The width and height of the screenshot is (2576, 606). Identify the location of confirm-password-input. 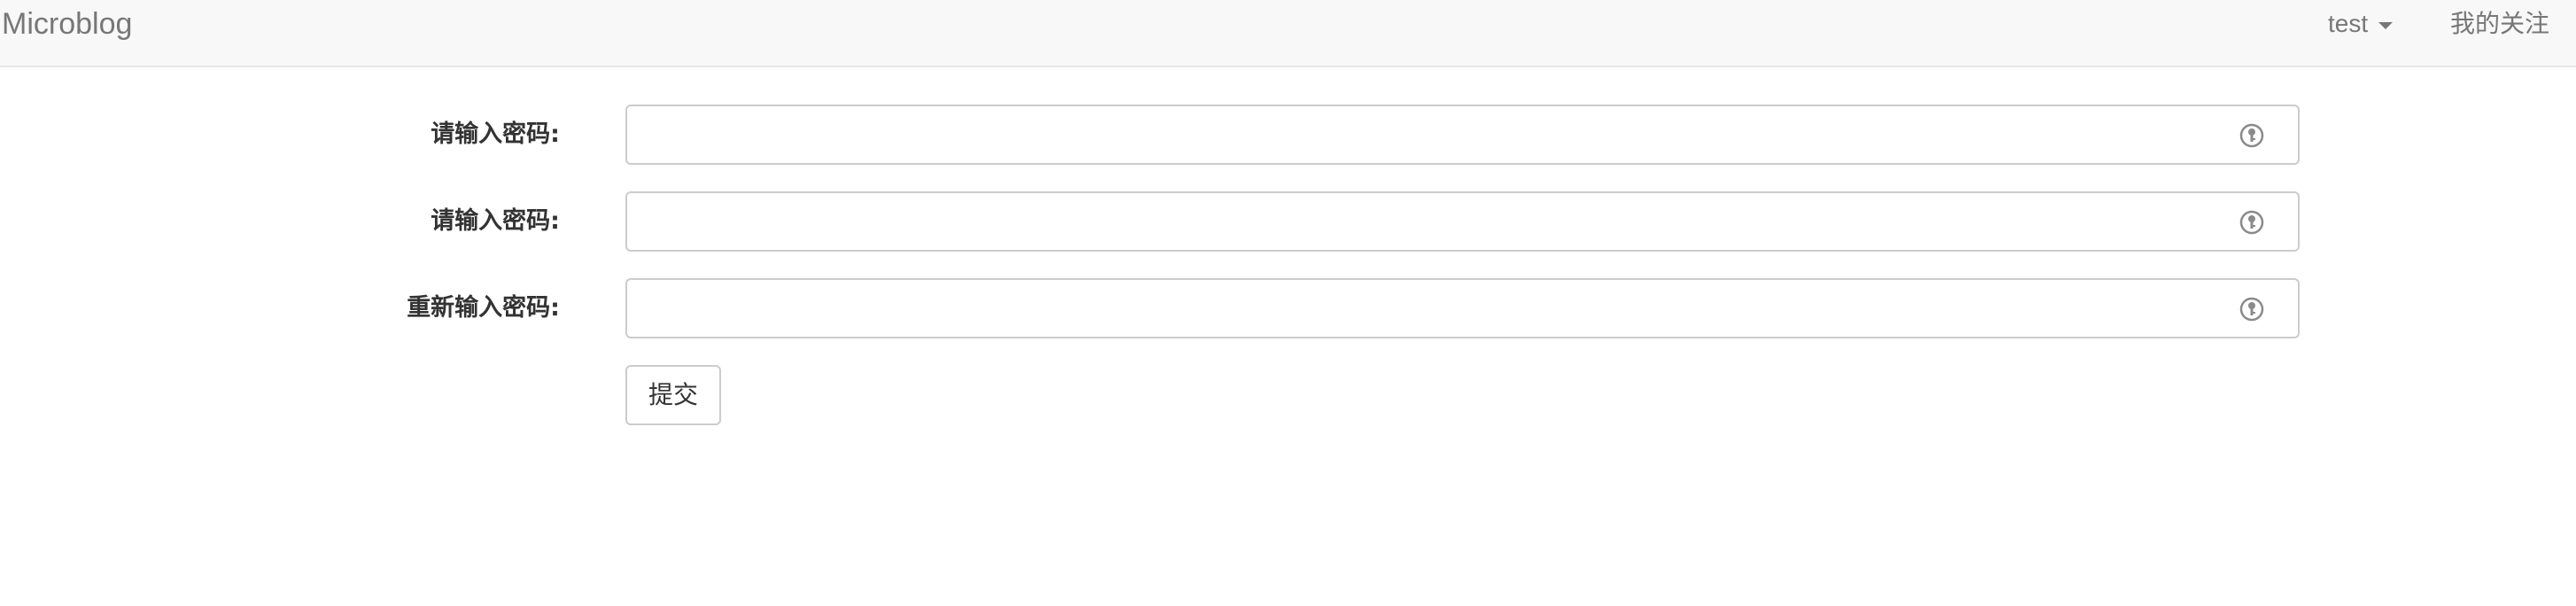
(1462, 308).